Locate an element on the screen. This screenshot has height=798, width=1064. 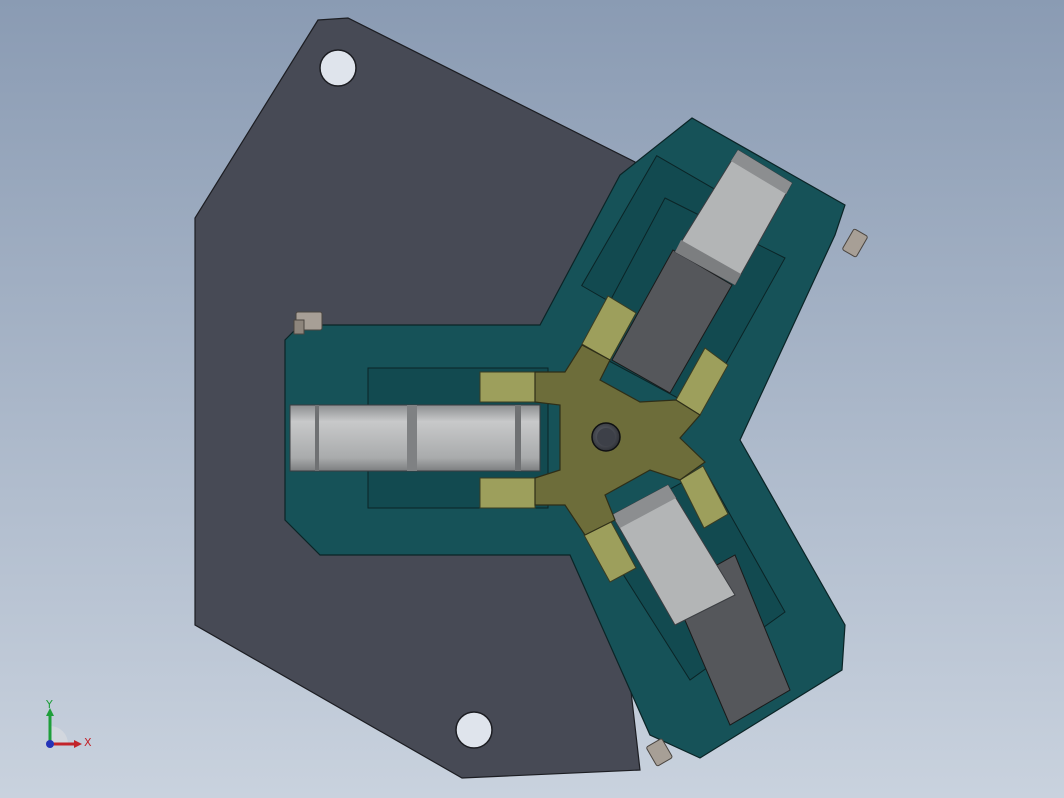
link-pad-left-bottom is located at coordinates (507, 493).